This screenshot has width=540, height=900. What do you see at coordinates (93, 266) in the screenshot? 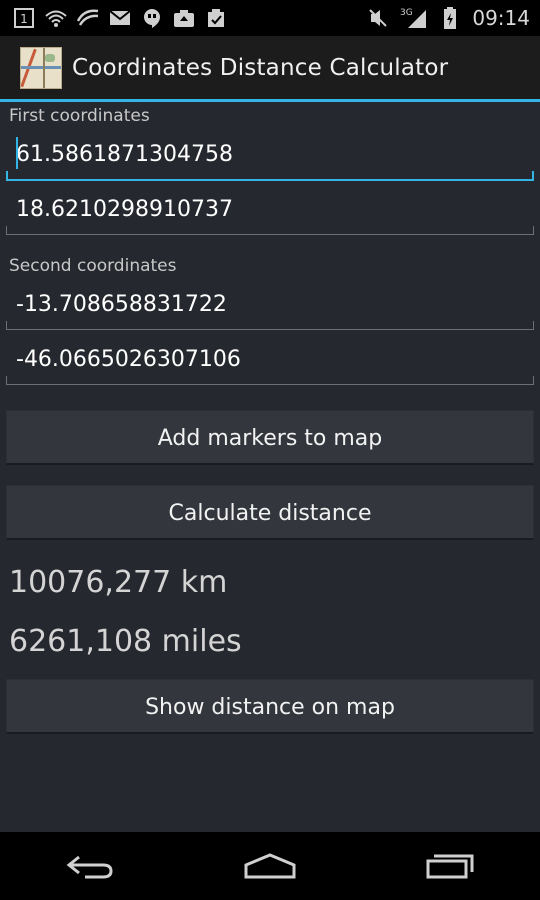
I see `second-coordinates-label: Second coordinates` at bounding box center [93, 266].